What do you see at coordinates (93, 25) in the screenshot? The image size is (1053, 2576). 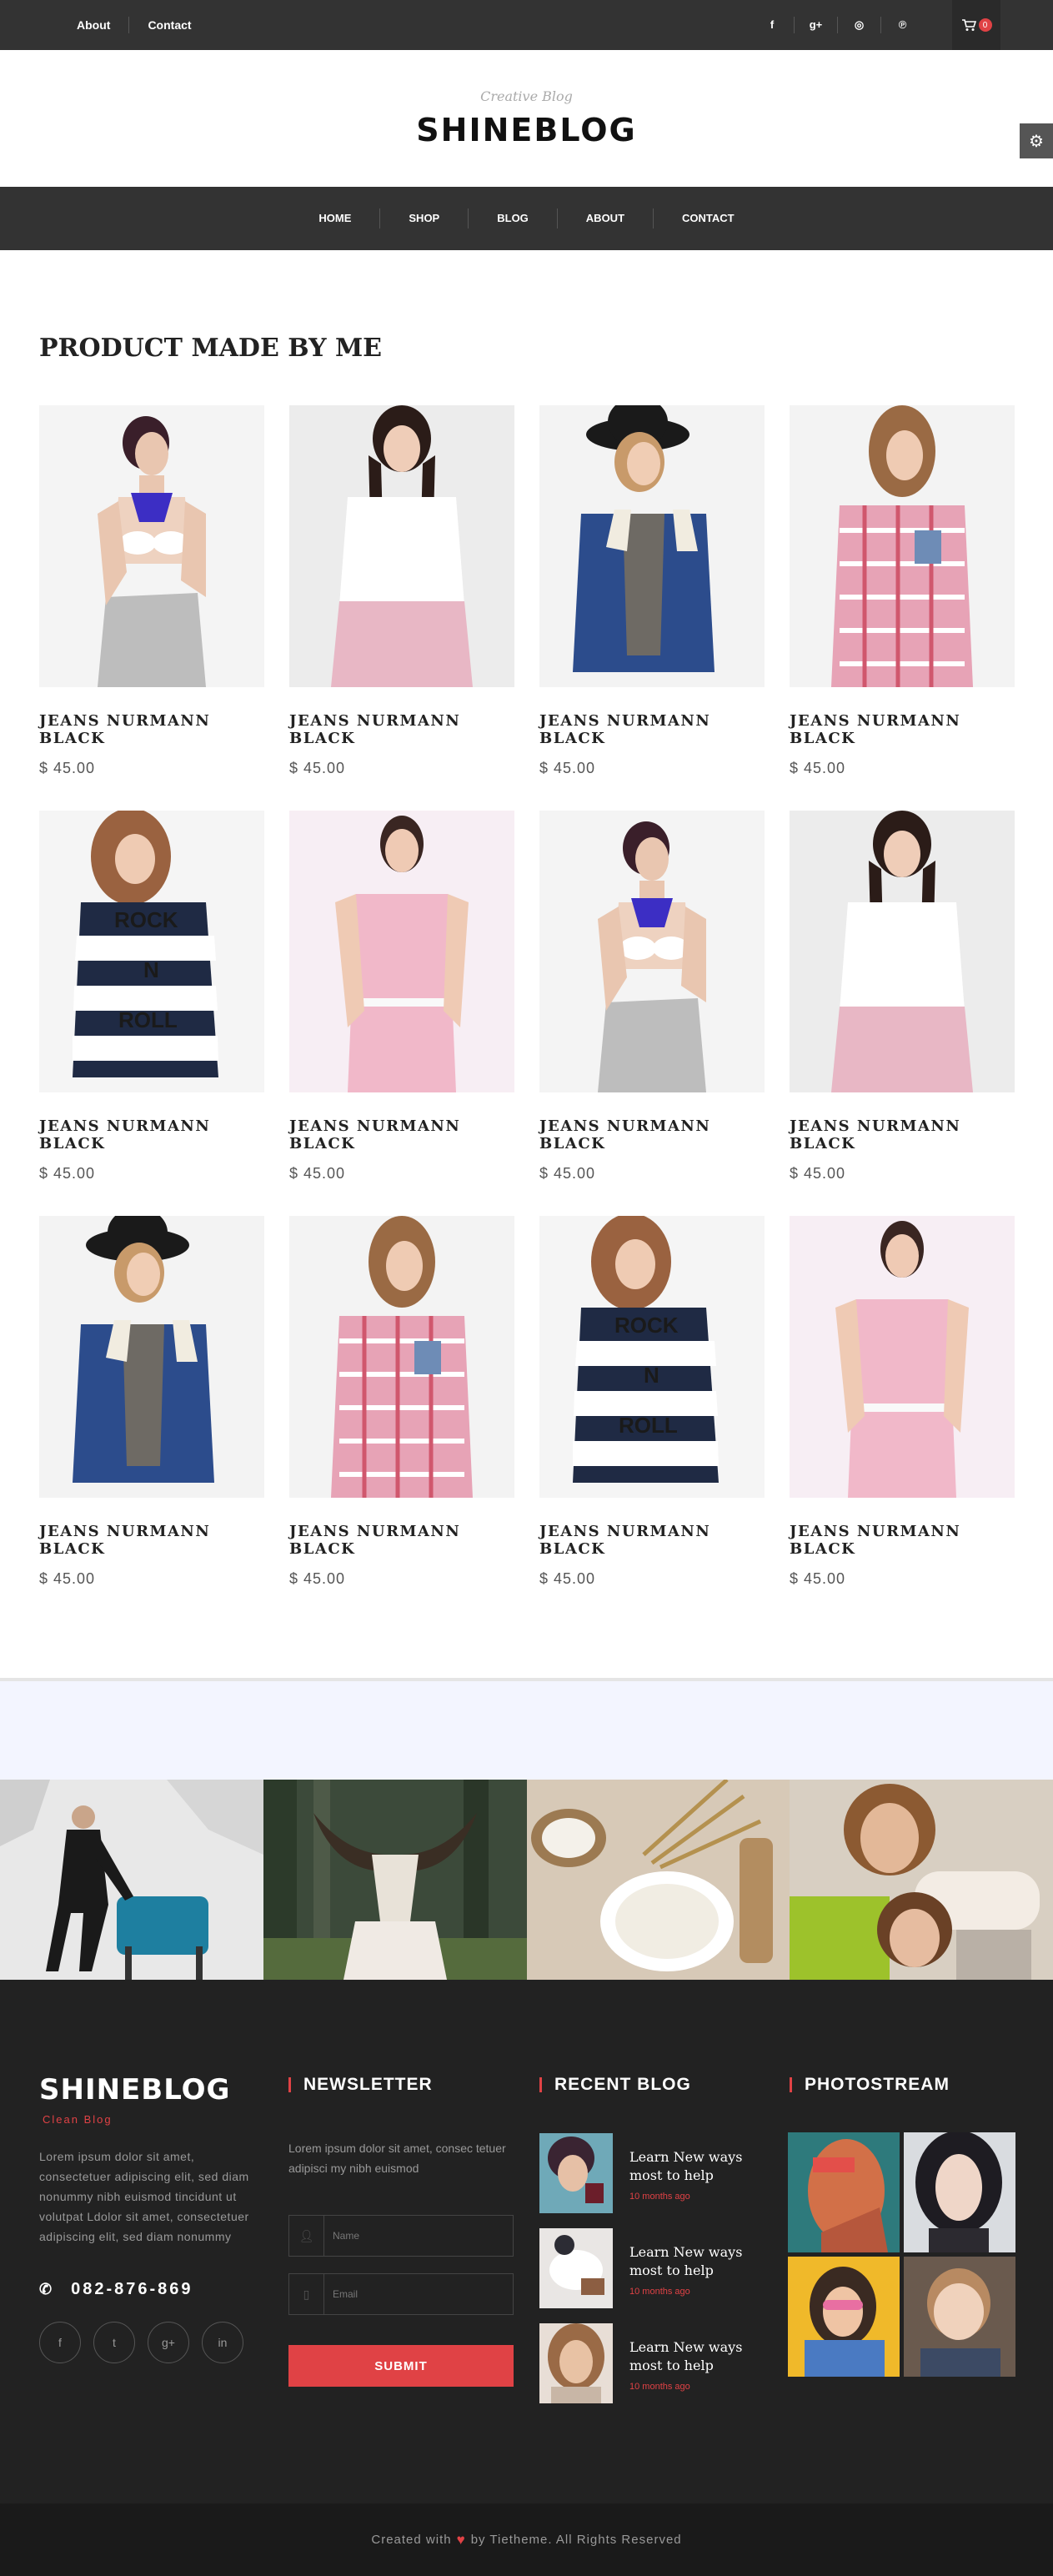 I see `about-link: About` at bounding box center [93, 25].